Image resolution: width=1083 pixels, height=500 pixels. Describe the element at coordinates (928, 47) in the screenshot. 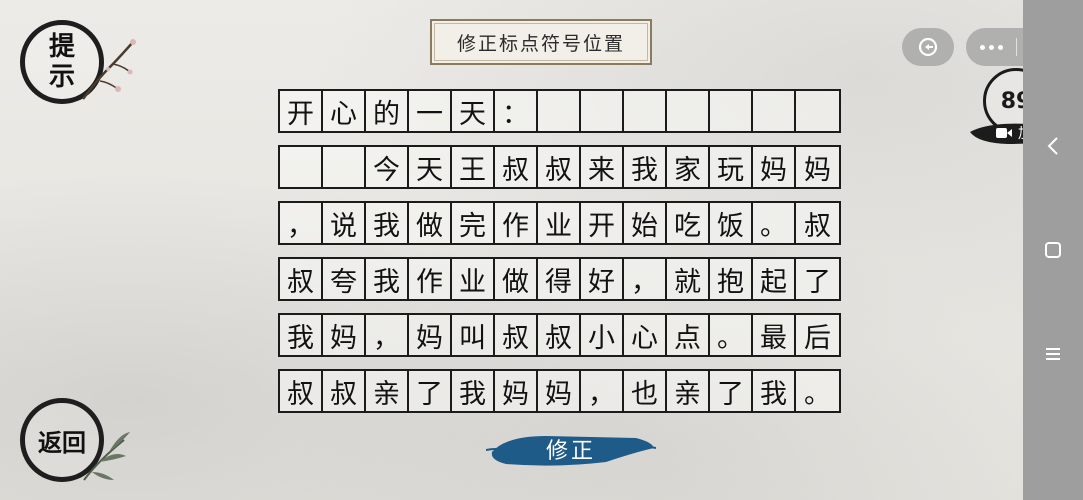

I see `share-button` at that location.